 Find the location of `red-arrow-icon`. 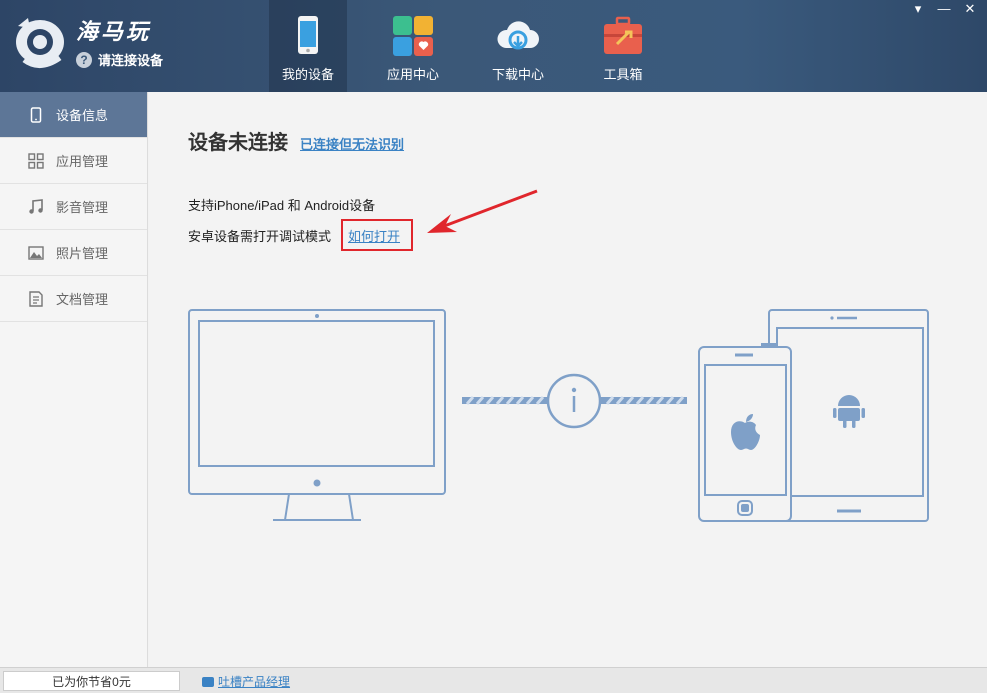

red-arrow-icon is located at coordinates (482, 211).